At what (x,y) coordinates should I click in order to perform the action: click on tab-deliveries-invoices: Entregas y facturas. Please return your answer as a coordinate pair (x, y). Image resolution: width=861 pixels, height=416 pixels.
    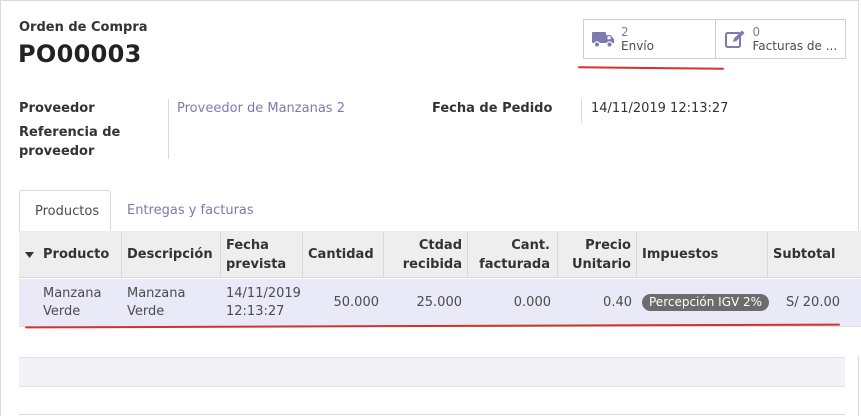
    Looking at the image, I should click on (190, 211).